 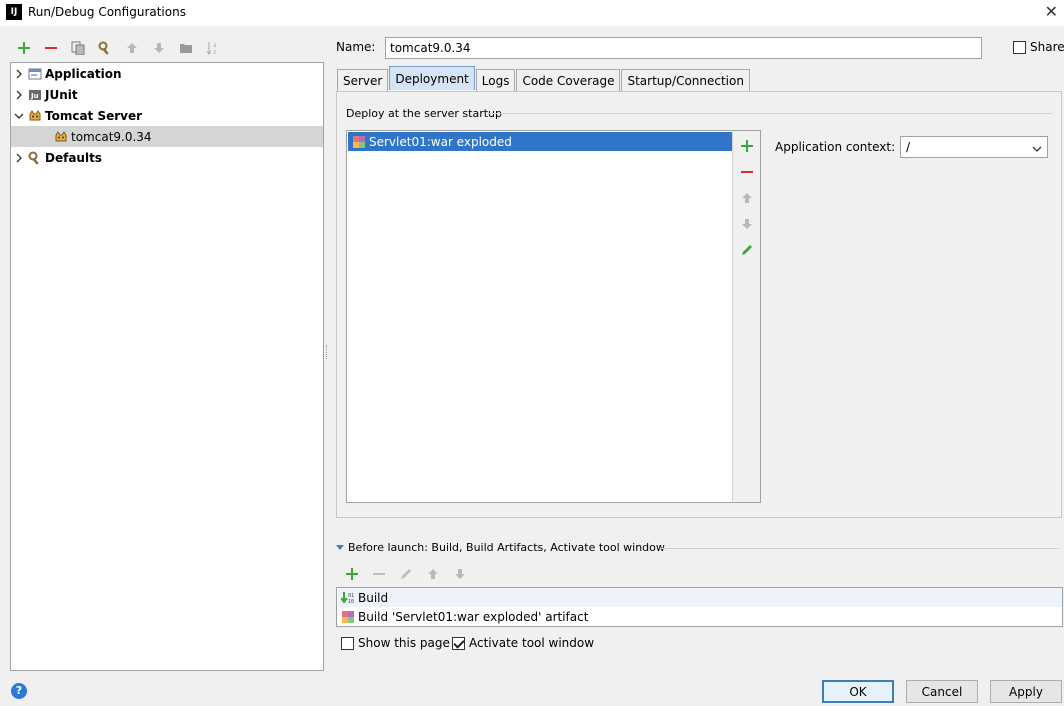 I want to click on svg-text: z, so click(x=214, y=52).